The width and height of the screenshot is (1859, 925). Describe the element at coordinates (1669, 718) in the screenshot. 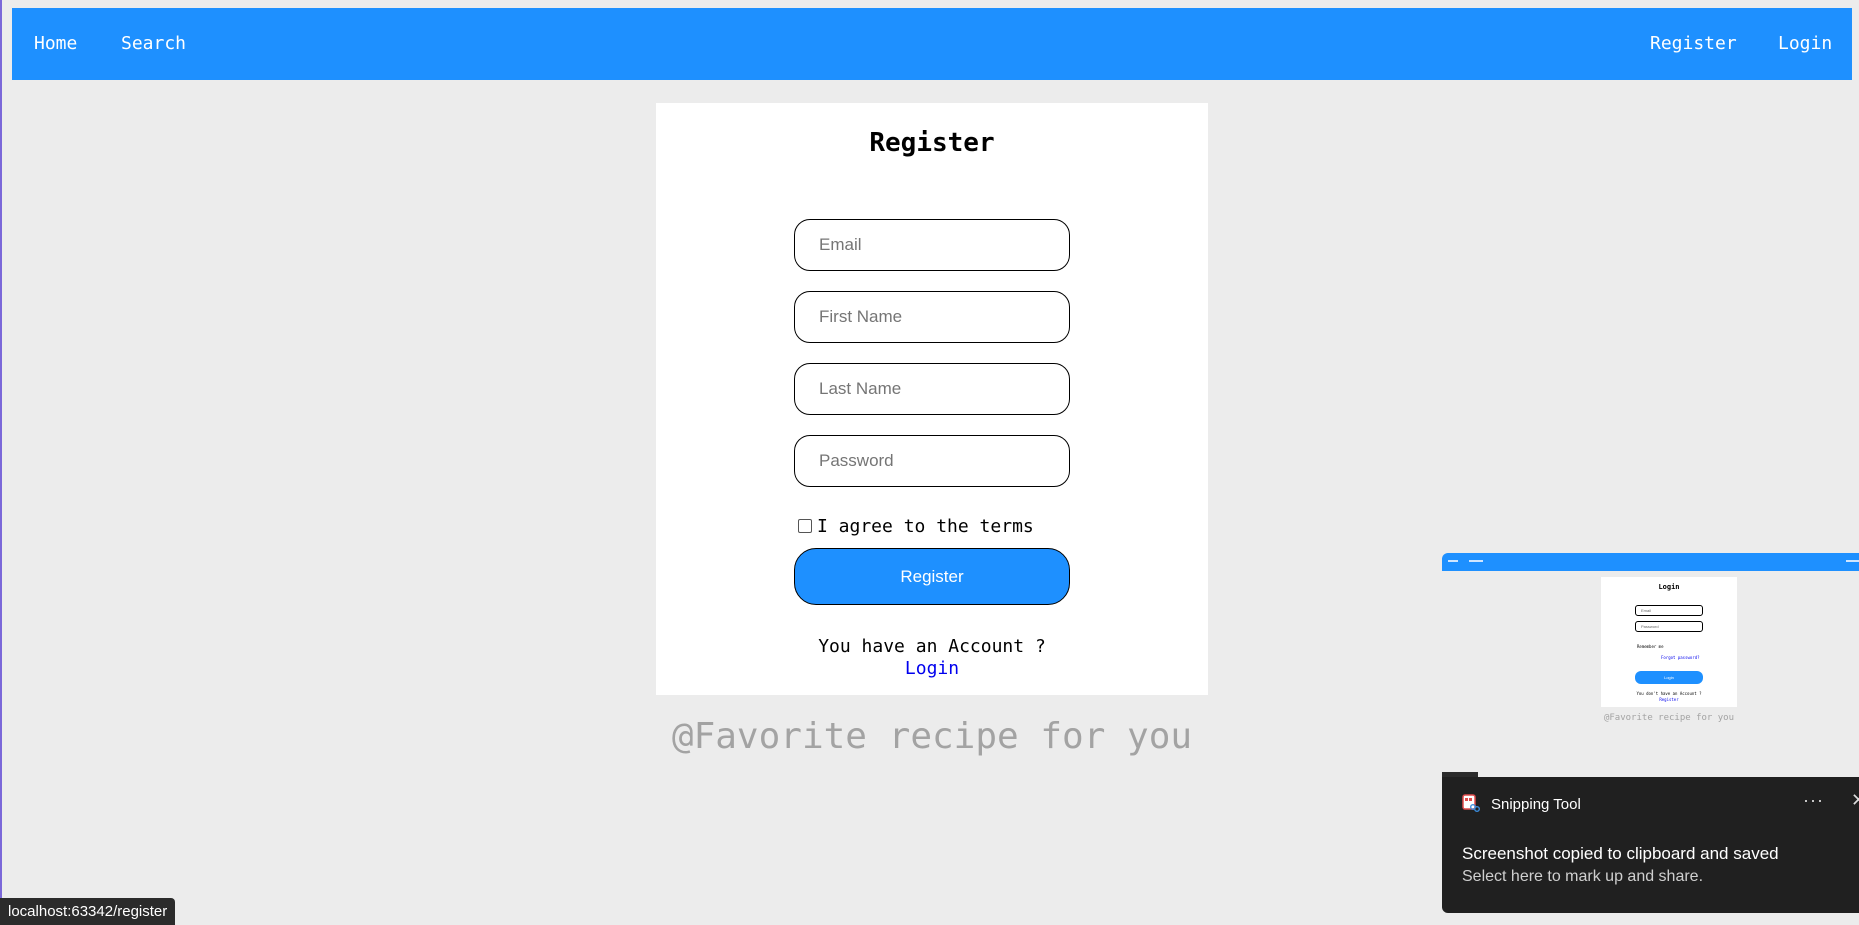

I see `thumbnail-tagline: @Favorite recipe for you` at that location.